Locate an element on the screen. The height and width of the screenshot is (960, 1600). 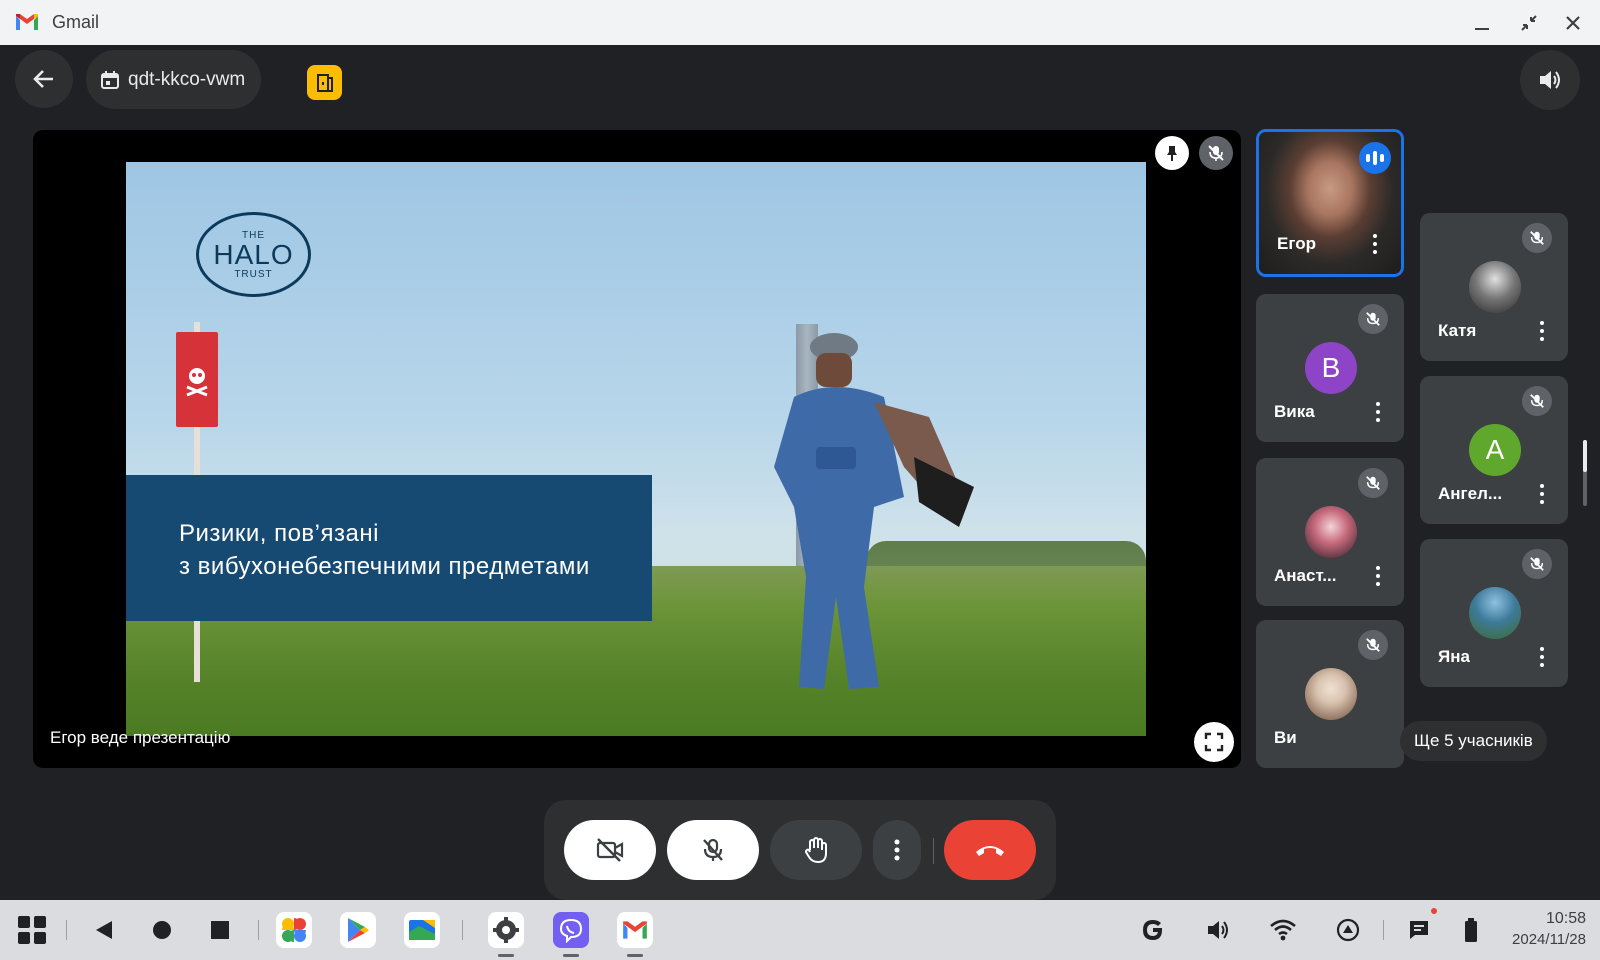
back-icon is located at coordinates (104, 930).